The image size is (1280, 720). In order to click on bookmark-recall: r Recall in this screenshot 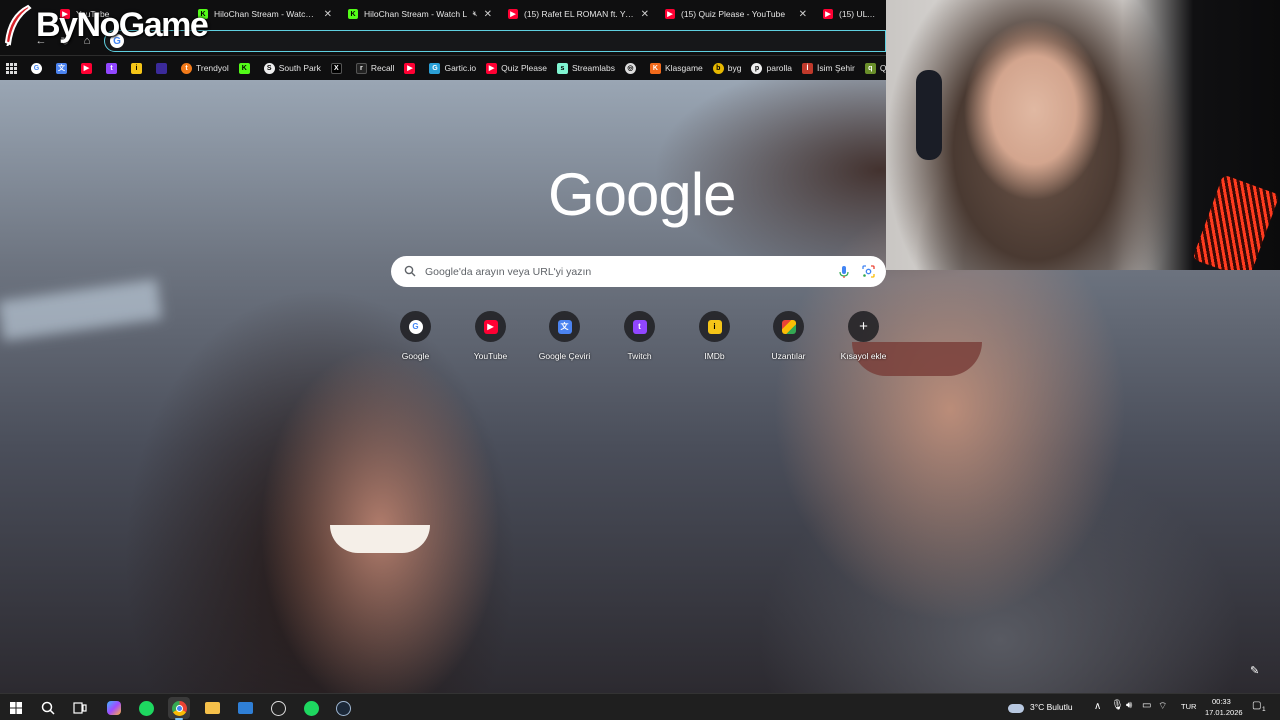, I will do `click(375, 68)`.